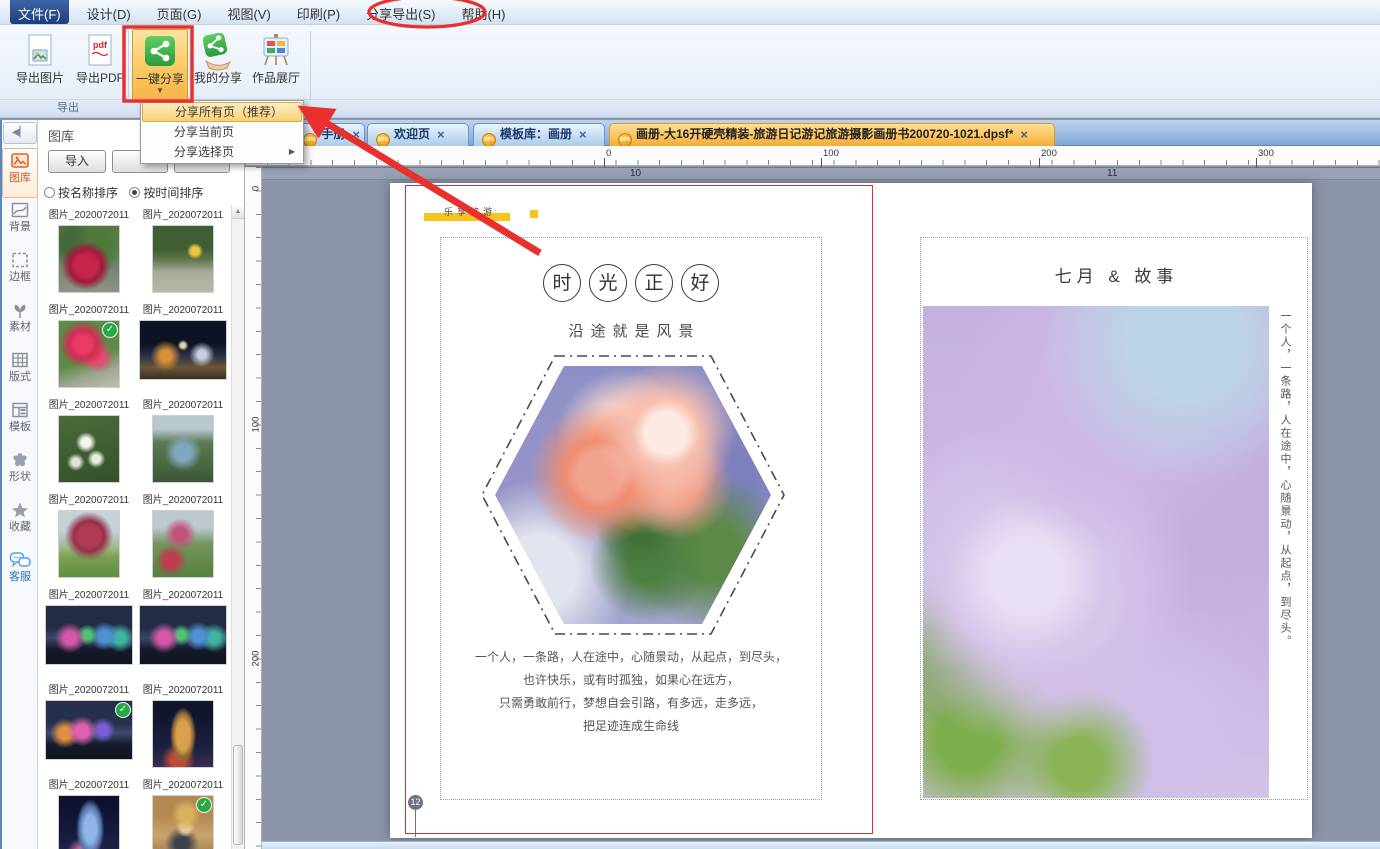 This screenshot has width=1380, height=849. I want to click on my-share-icon, so click(218, 50).